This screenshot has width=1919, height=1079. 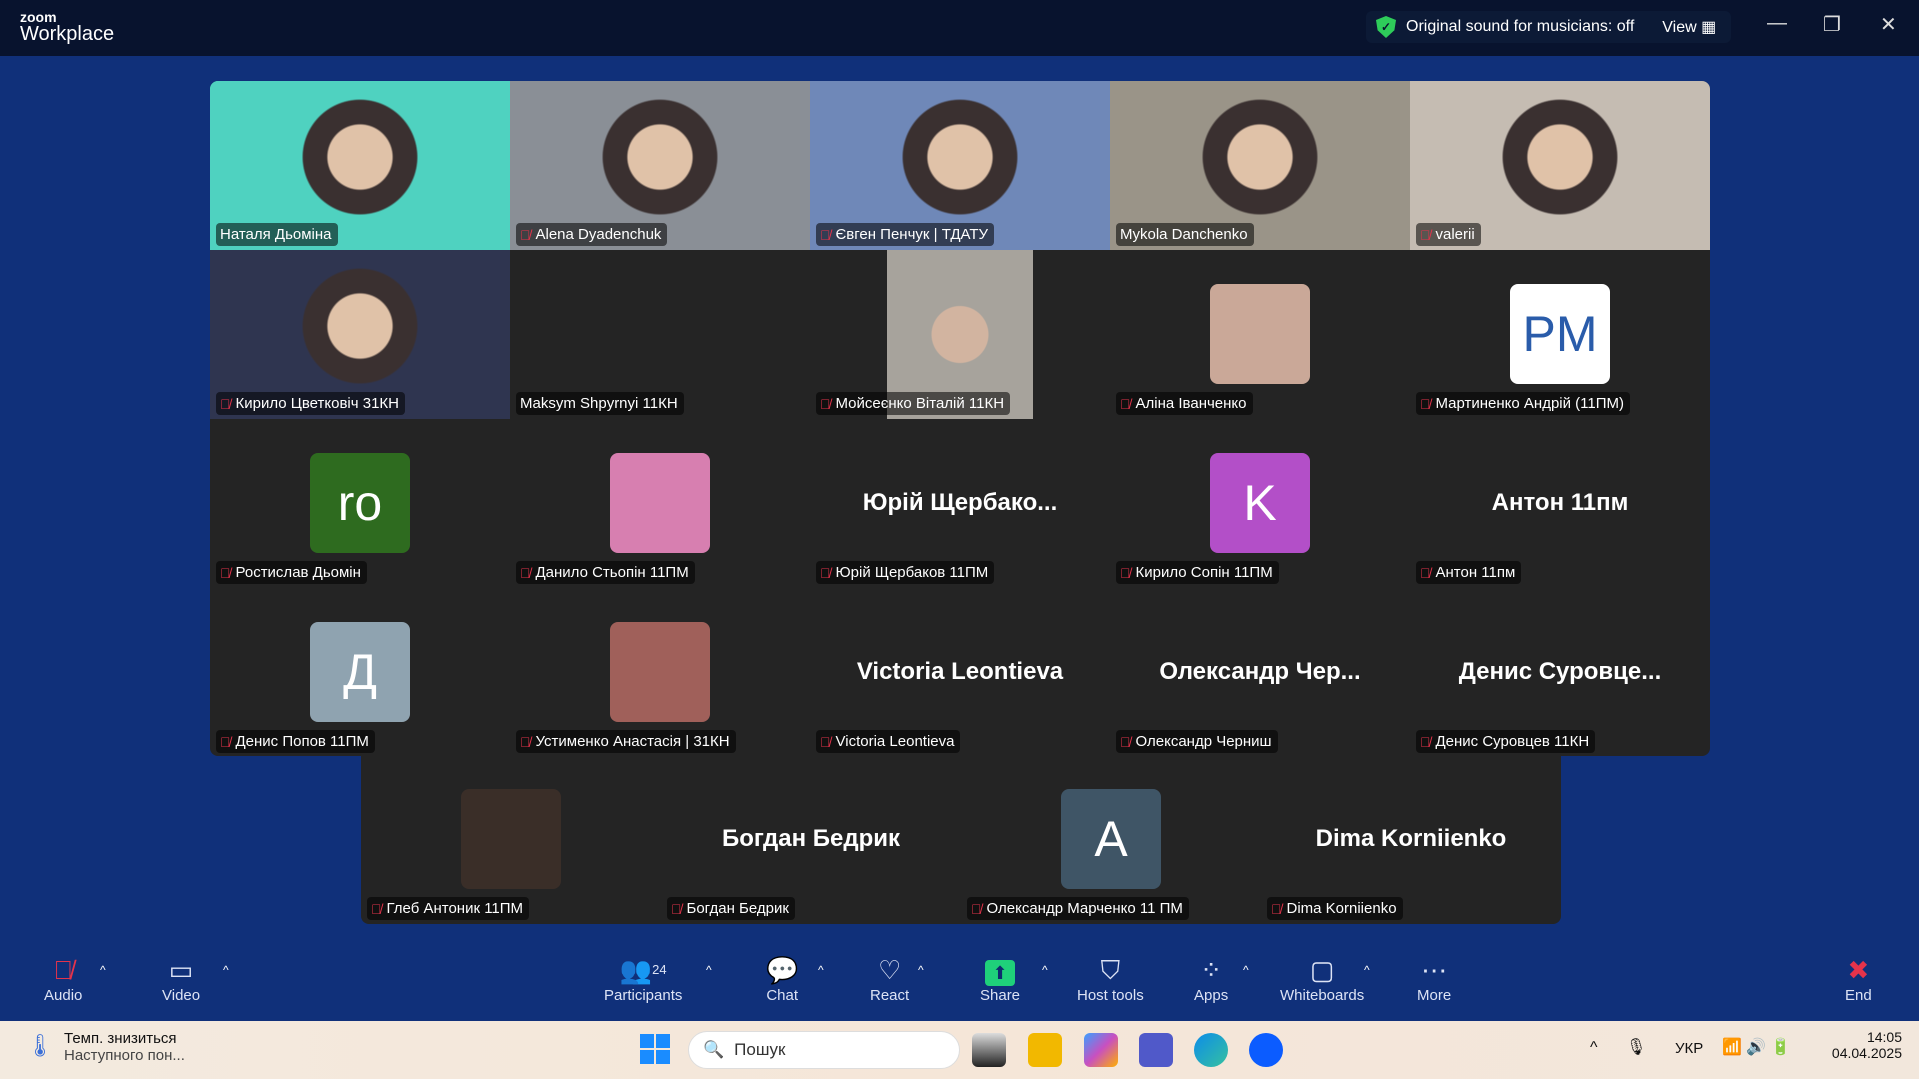 What do you see at coordinates (1260, 165) in the screenshot?
I see `participant-tile: Mykola Danchenko` at bounding box center [1260, 165].